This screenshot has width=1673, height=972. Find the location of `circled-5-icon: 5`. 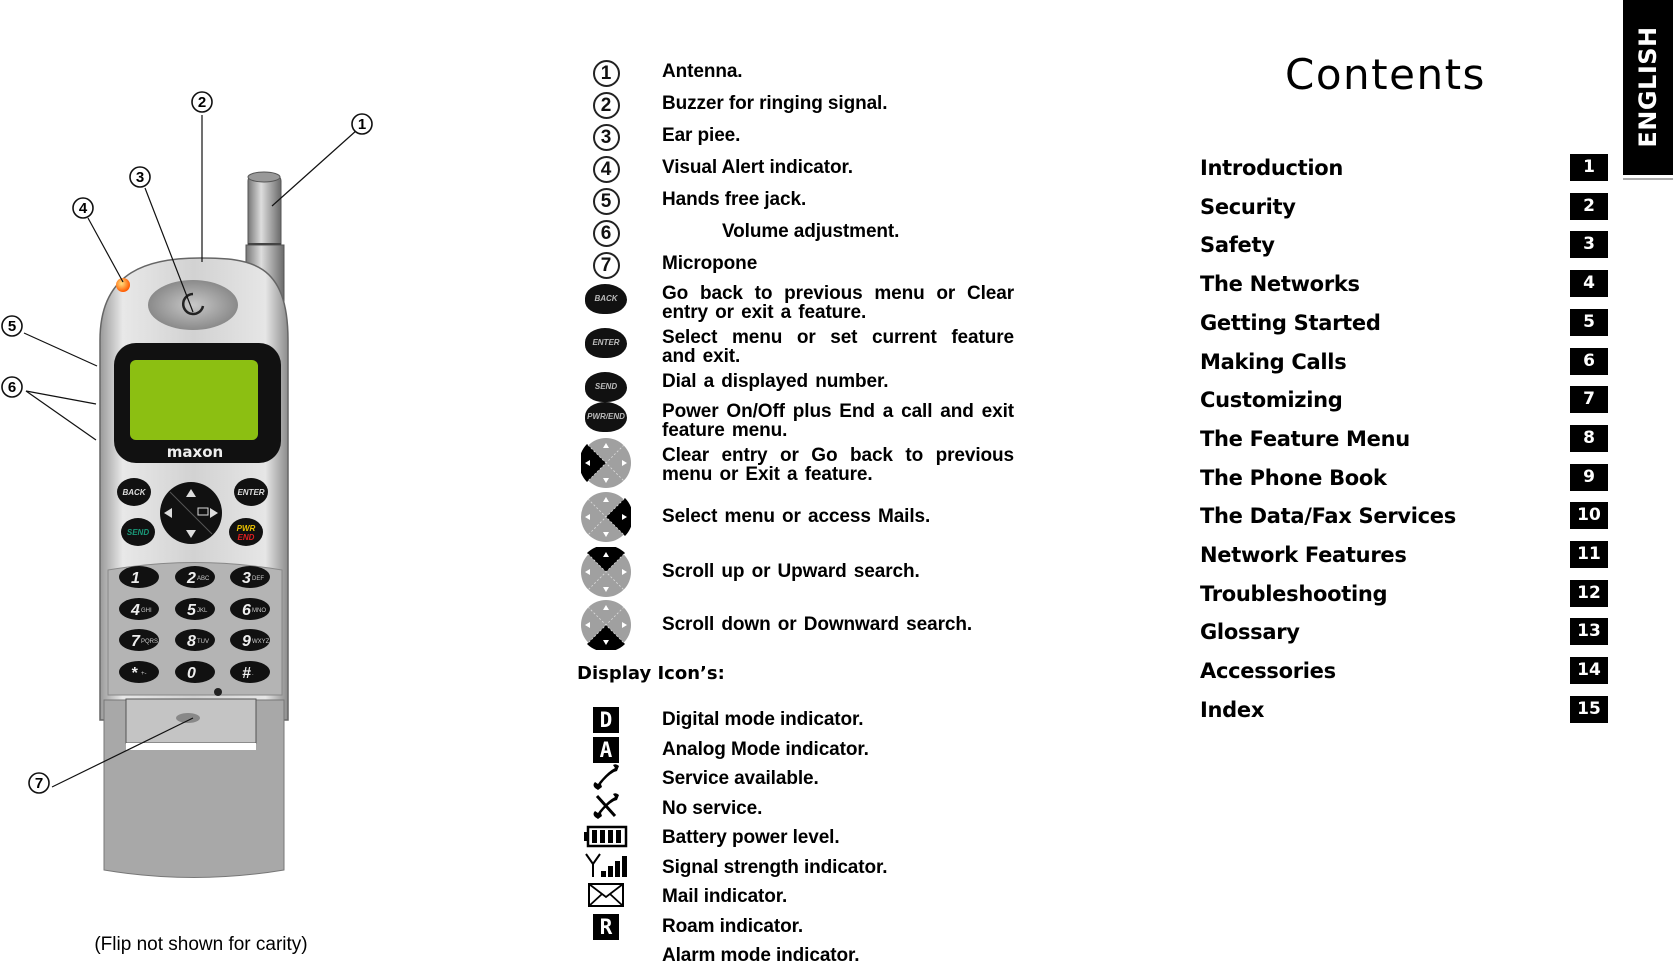

circled-5-icon: 5 is located at coordinates (606, 201).